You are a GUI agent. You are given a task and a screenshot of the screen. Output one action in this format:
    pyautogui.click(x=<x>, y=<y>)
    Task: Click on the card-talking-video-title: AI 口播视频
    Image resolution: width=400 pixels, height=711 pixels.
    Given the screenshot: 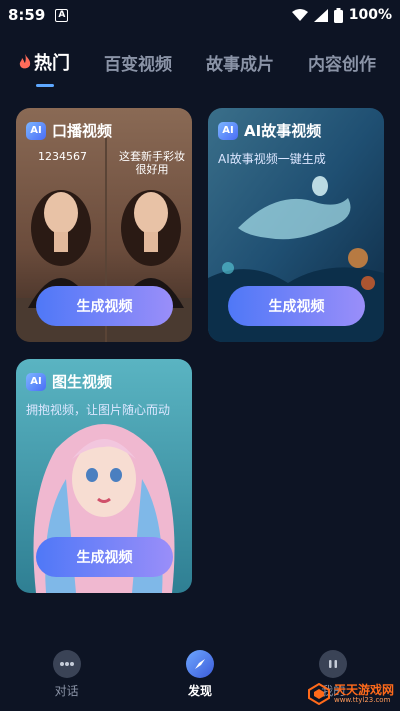 What is the action you would take?
    pyautogui.click(x=69, y=130)
    